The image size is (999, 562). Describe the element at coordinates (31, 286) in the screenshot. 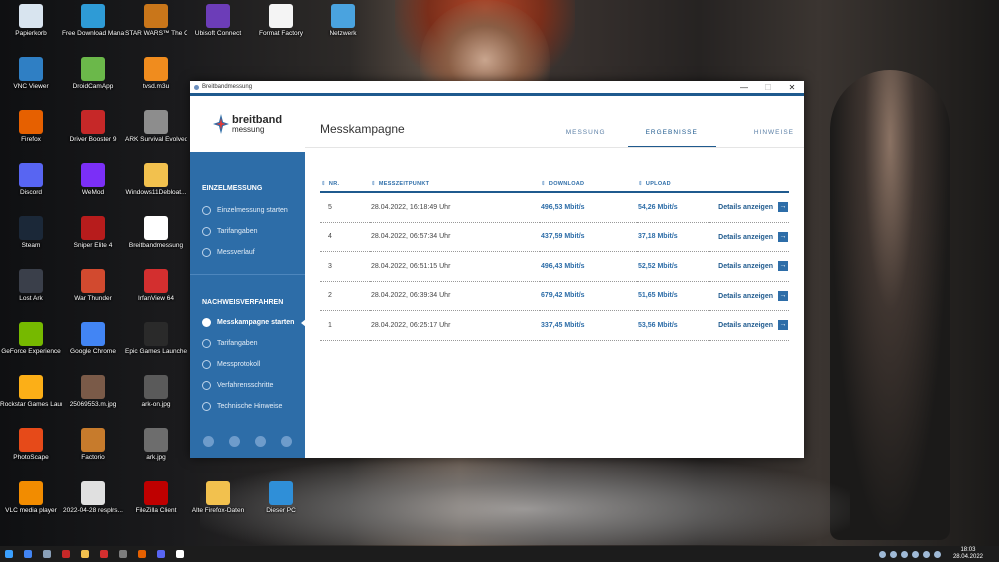

I see `desktop-icon: Lost Ark` at that location.